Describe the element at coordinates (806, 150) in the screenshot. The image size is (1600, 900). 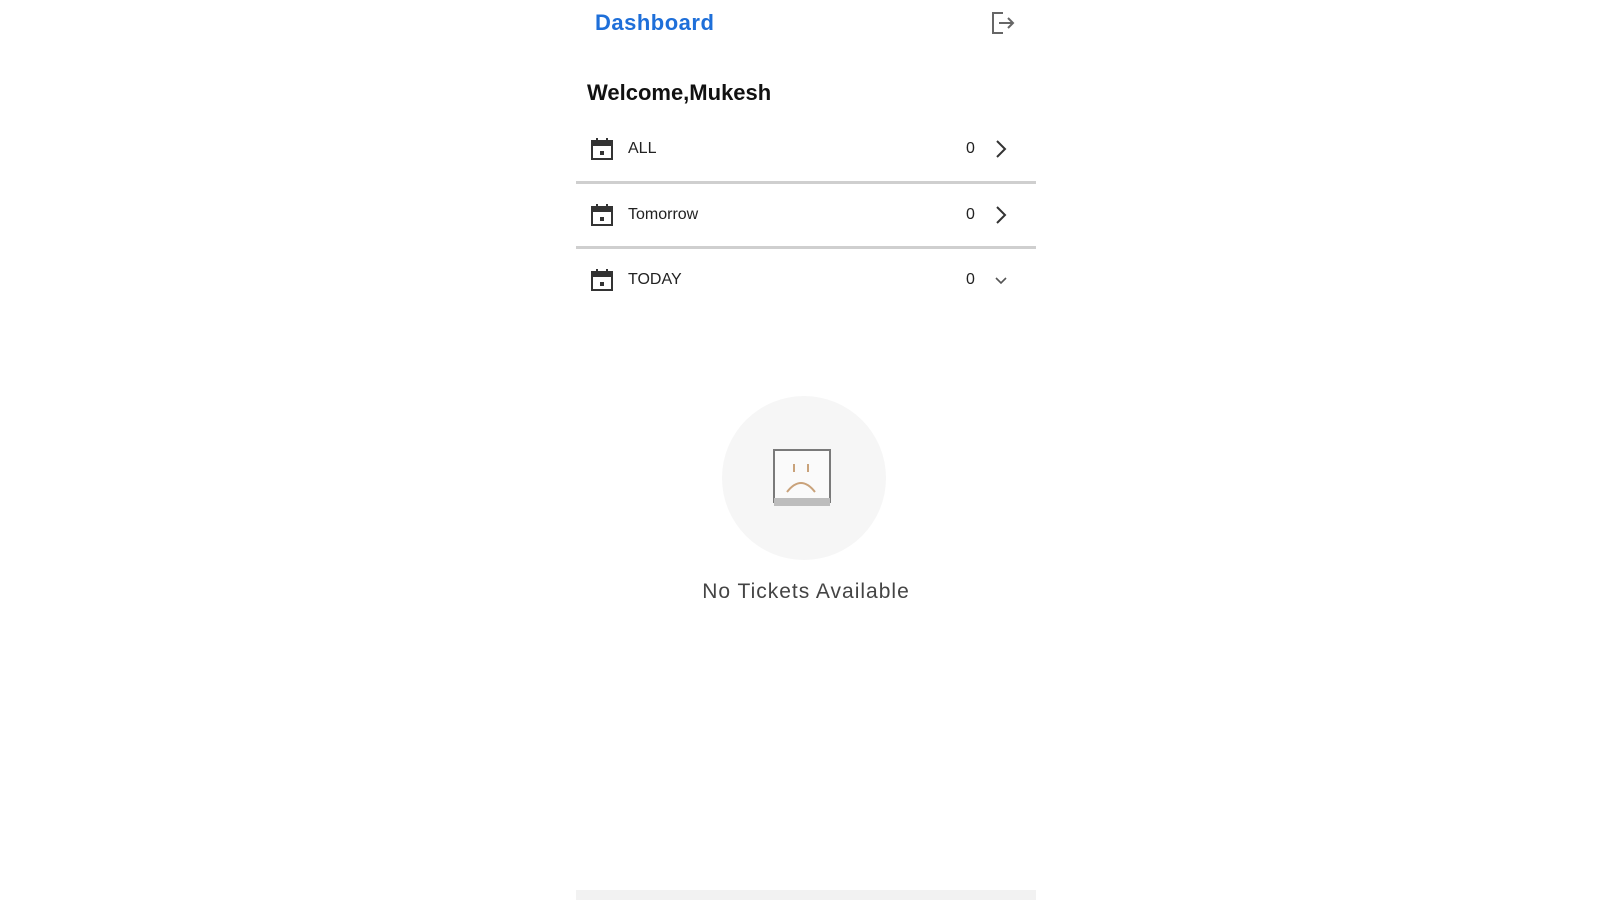
I see `filter-row-all: ALL 0` at that location.